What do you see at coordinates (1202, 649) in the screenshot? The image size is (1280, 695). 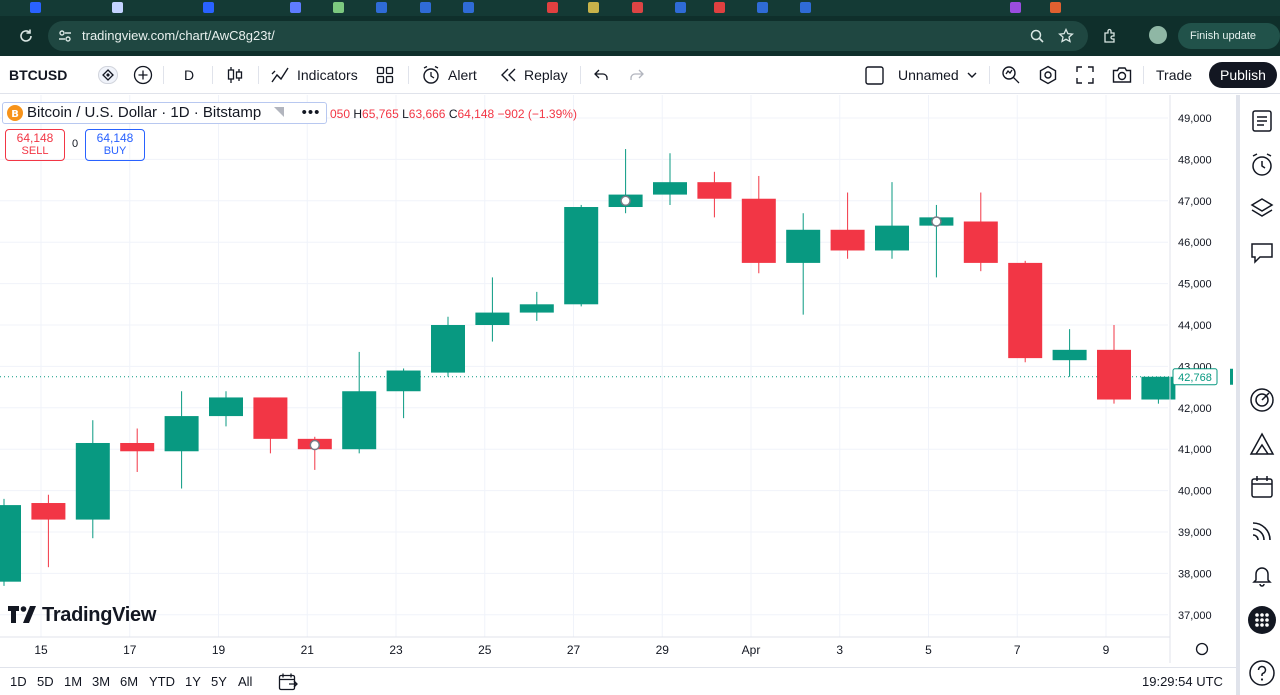 I see `axis-settings-icon` at bounding box center [1202, 649].